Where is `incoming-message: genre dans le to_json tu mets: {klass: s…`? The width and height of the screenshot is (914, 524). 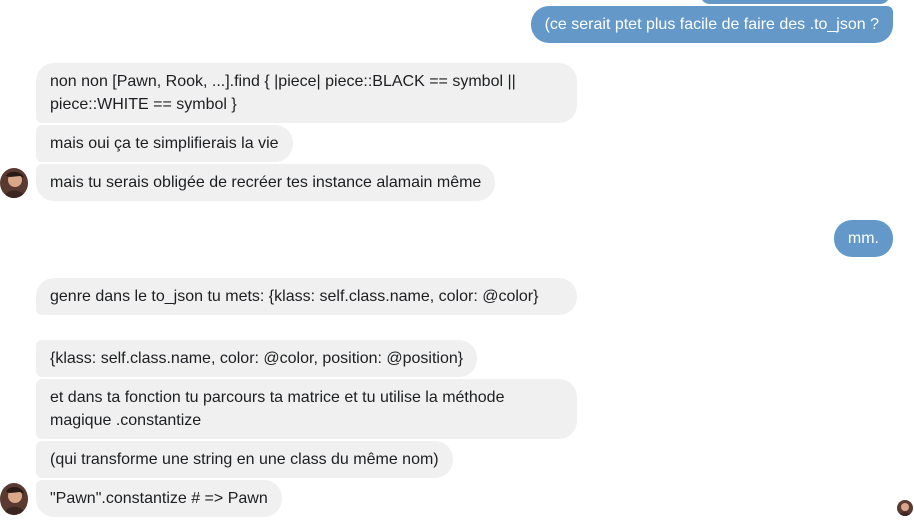 incoming-message: genre dans le to_json tu mets: {klass: s… is located at coordinates (306, 296).